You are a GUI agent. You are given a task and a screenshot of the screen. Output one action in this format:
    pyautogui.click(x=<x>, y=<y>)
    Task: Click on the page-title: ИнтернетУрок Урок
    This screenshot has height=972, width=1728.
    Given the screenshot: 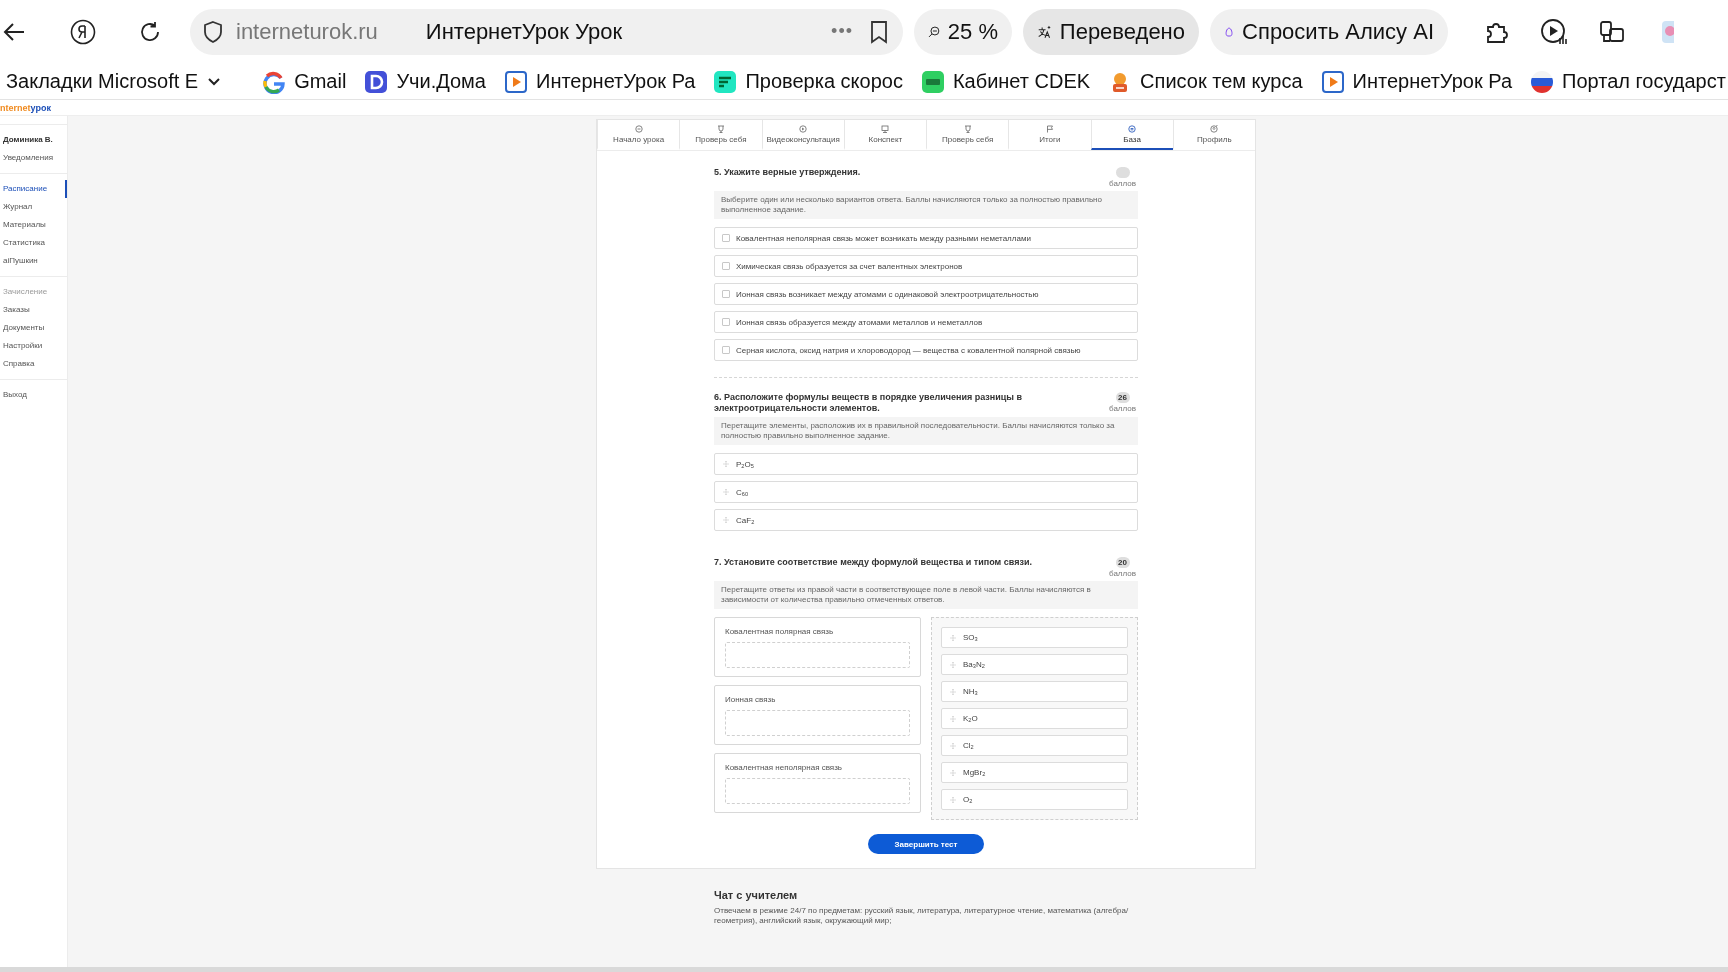 What is the action you would take?
    pyautogui.click(x=524, y=31)
    